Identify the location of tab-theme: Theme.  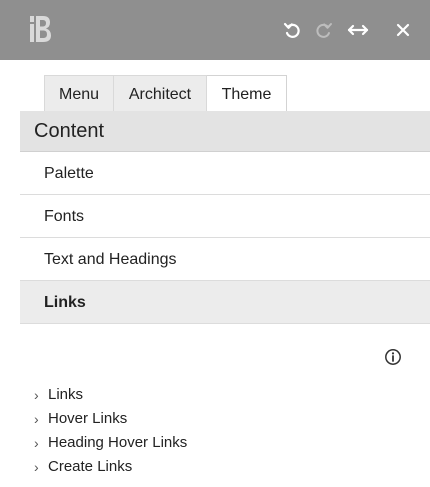
(247, 93).